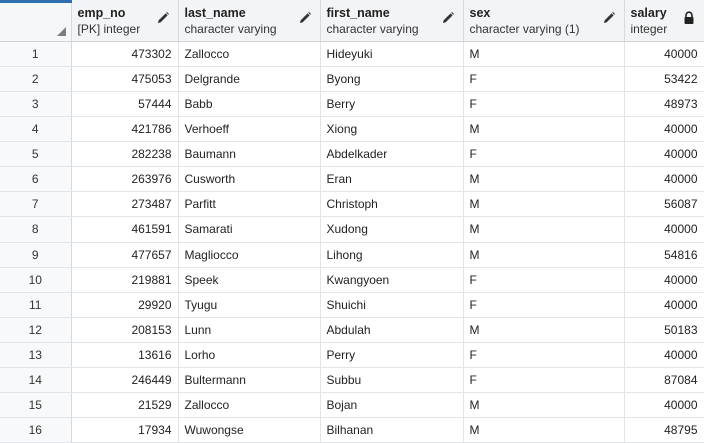 The height and width of the screenshot is (443, 704). I want to click on table-row: 5 282238 Baumann Abdelkader F 40000, so click(352, 154).